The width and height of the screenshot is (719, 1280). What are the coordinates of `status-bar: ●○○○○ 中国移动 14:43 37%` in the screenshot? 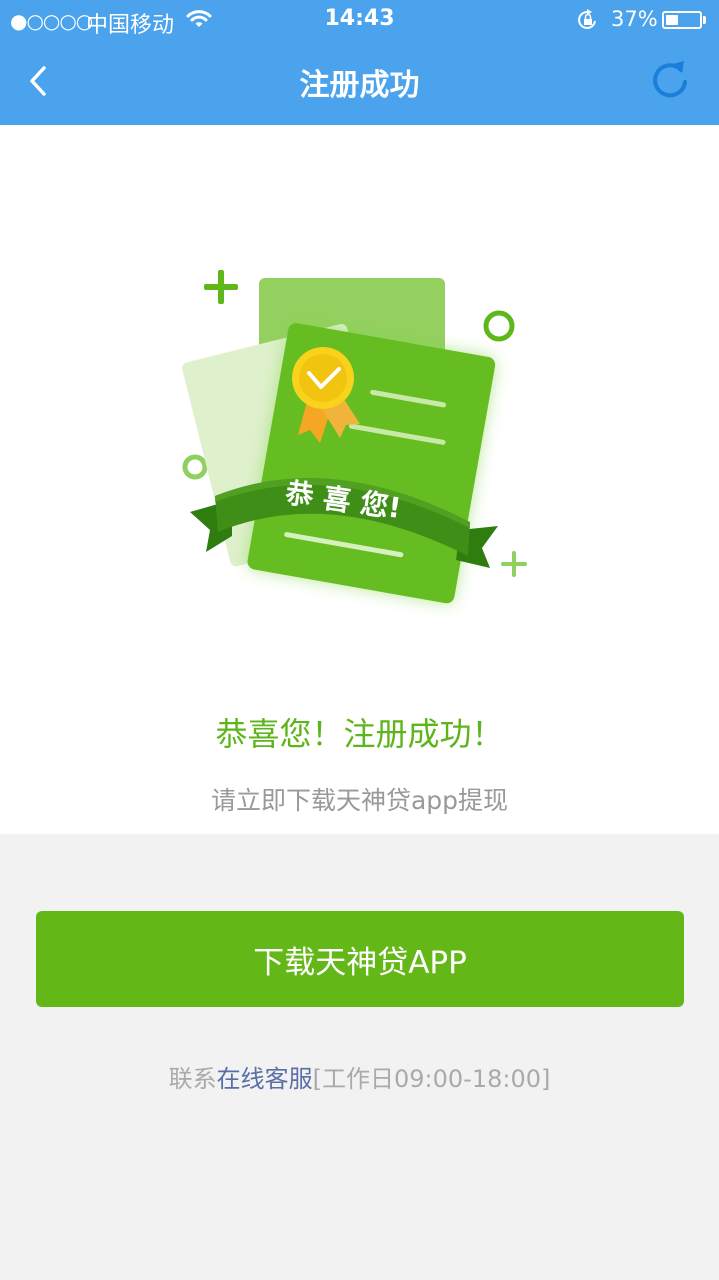 It's located at (359, 20).